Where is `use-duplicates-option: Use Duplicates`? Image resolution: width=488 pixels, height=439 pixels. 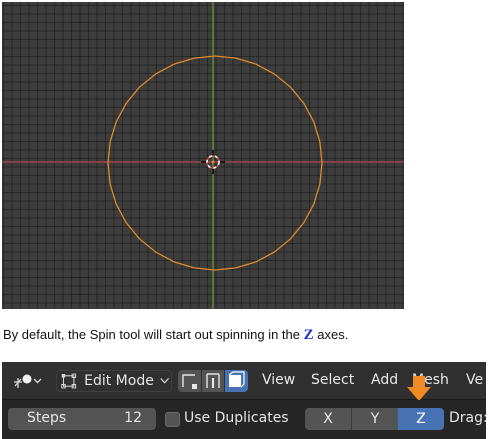 use-duplicates-option: Use Duplicates is located at coordinates (227, 419).